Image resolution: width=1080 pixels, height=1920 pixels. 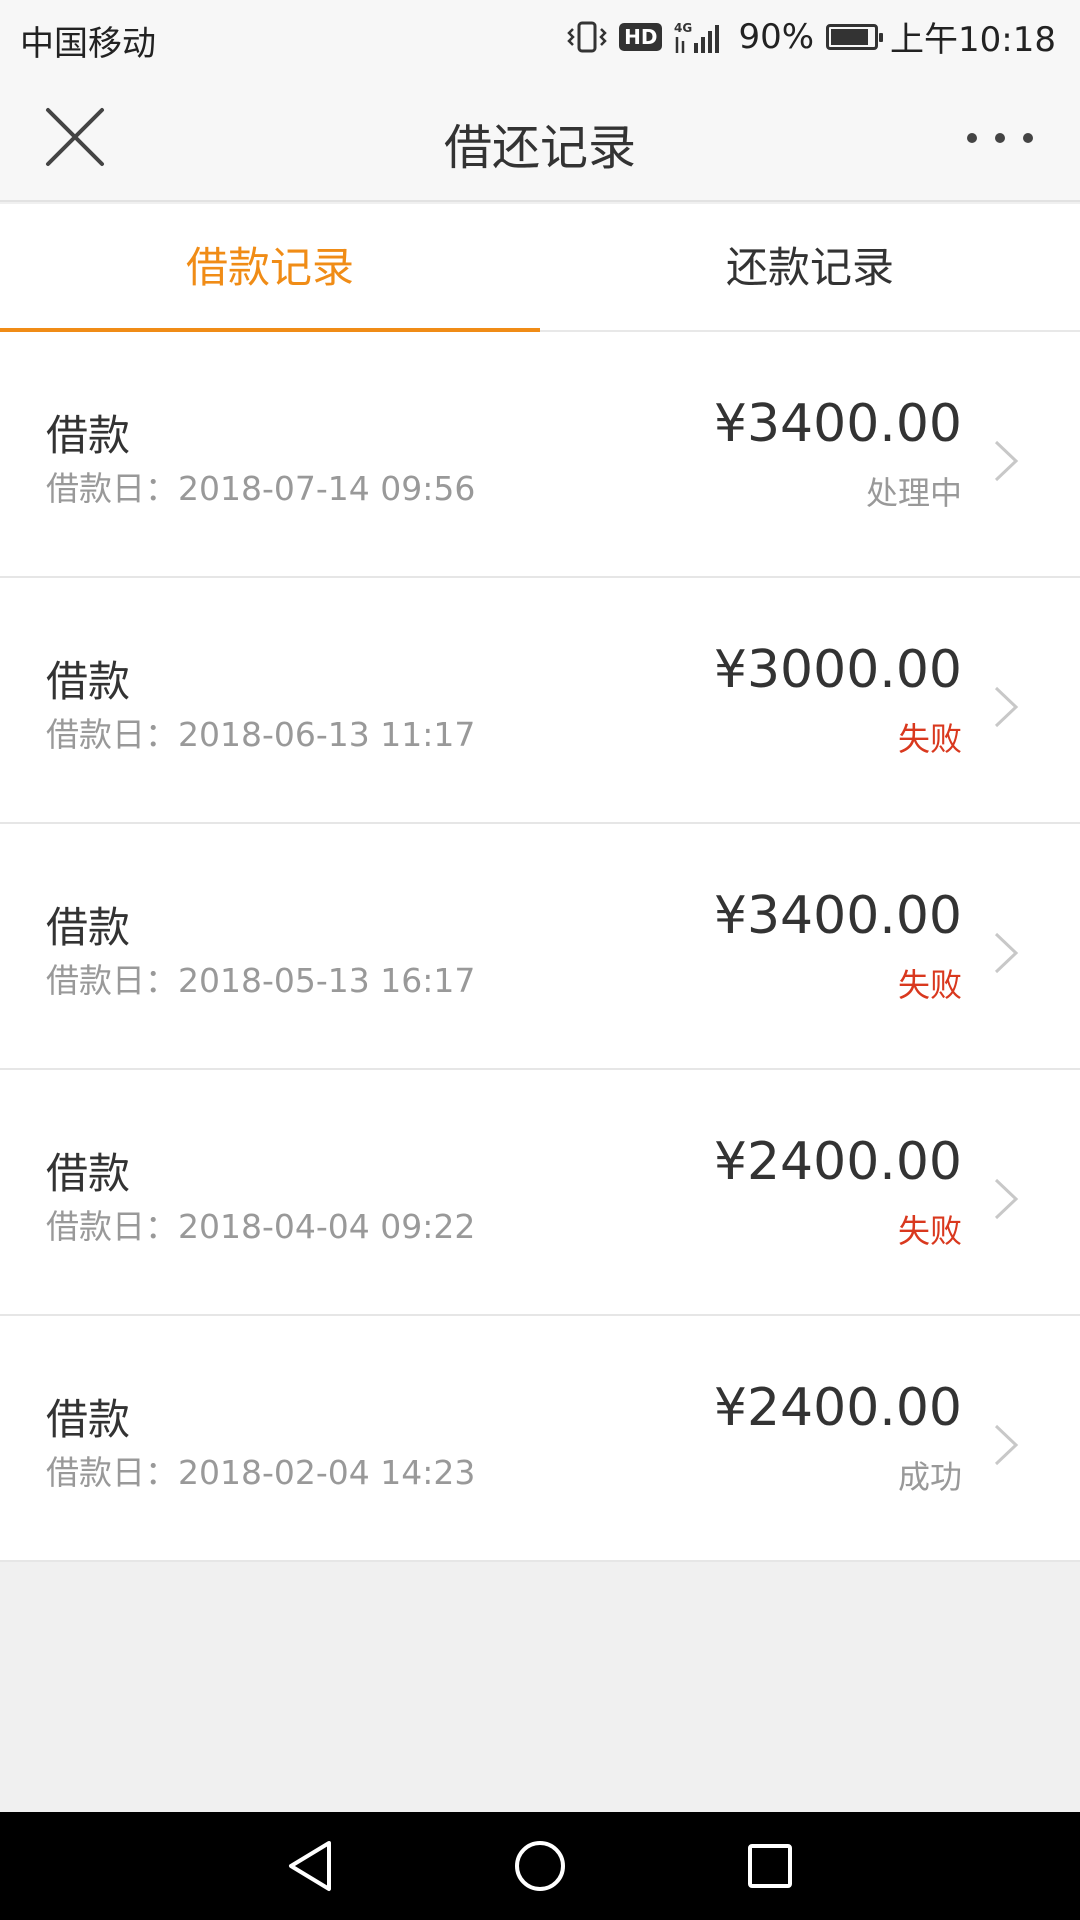 I want to click on back-button, so click(x=310, y=1866).